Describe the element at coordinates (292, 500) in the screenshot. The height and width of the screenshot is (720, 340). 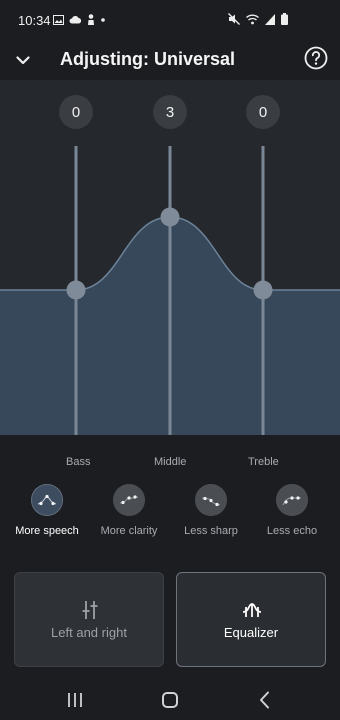
I see `less-echo-icon` at that location.